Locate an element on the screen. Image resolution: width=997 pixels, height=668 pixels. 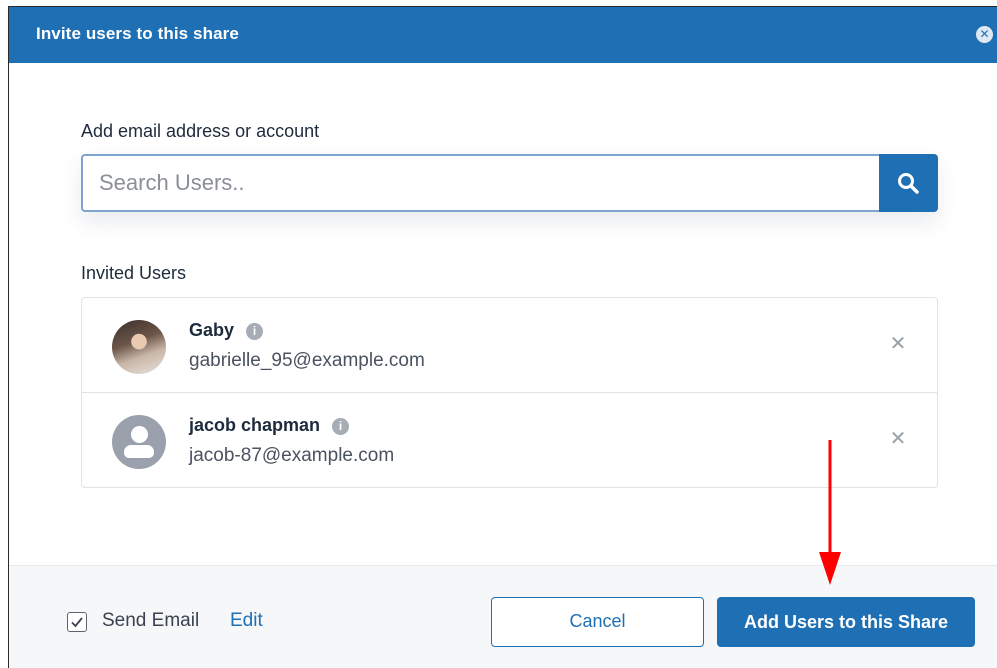
send-email-label: Send Email is located at coordinates (151, 620).